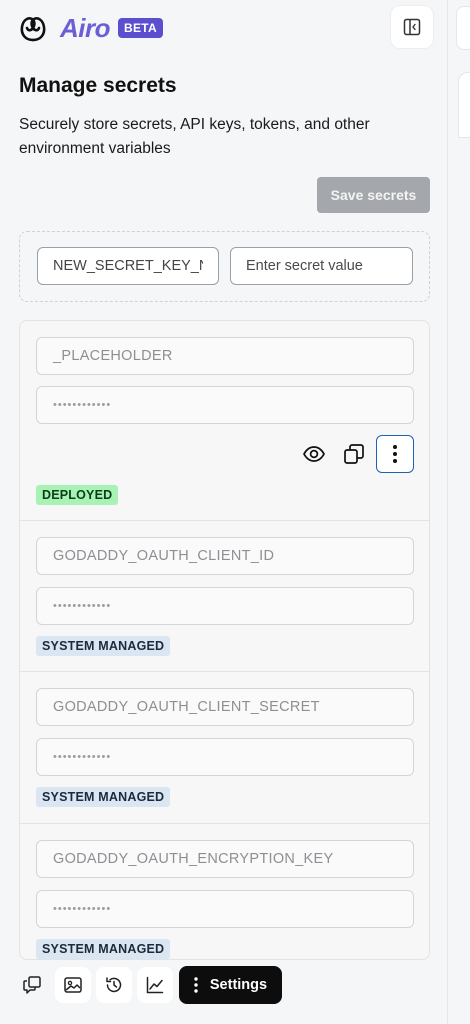 The width and height of the screenshot is (470, 1024). Describe the element at coordinates (140, 28) in the screenshot. I see `beta-badge: BETA` at that location.